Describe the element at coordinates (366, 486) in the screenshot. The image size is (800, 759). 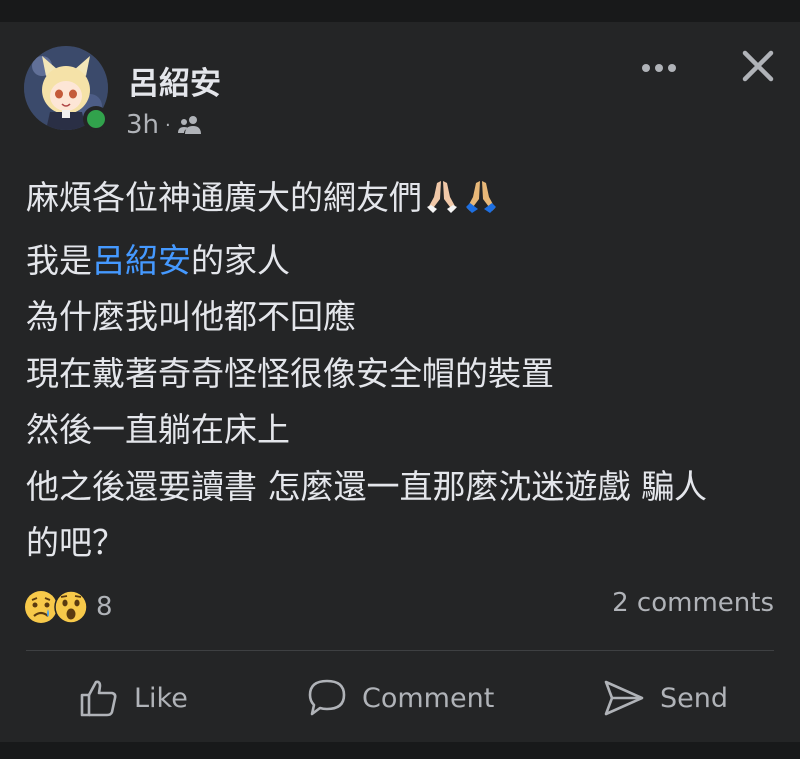
I see `post-line: 他之後還要讀書 怎麼還一直那麼沈迷遊戲 騙人` at that location.